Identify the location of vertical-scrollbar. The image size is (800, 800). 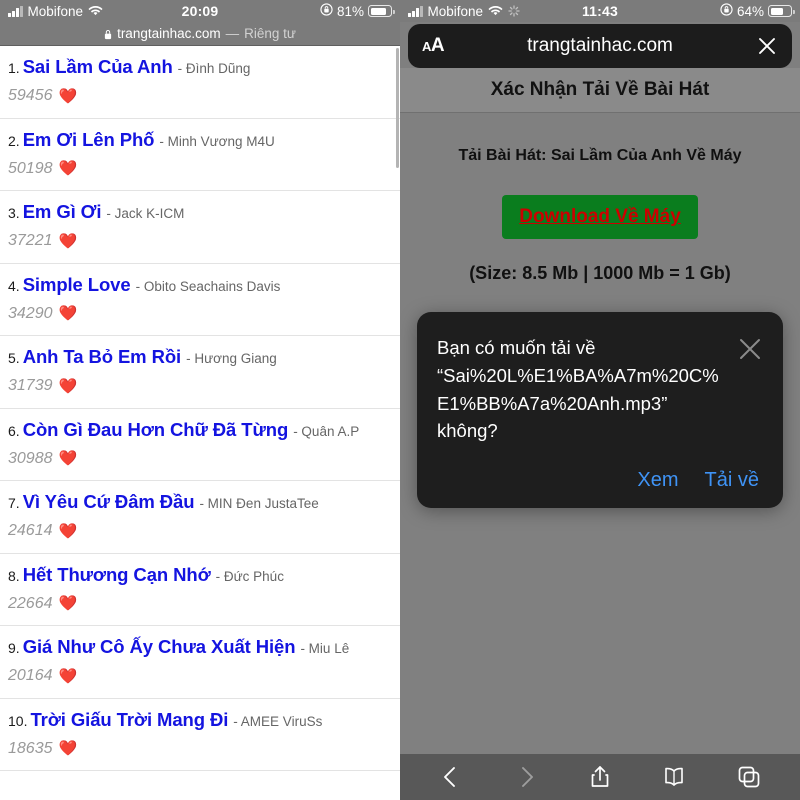
(397, 108).